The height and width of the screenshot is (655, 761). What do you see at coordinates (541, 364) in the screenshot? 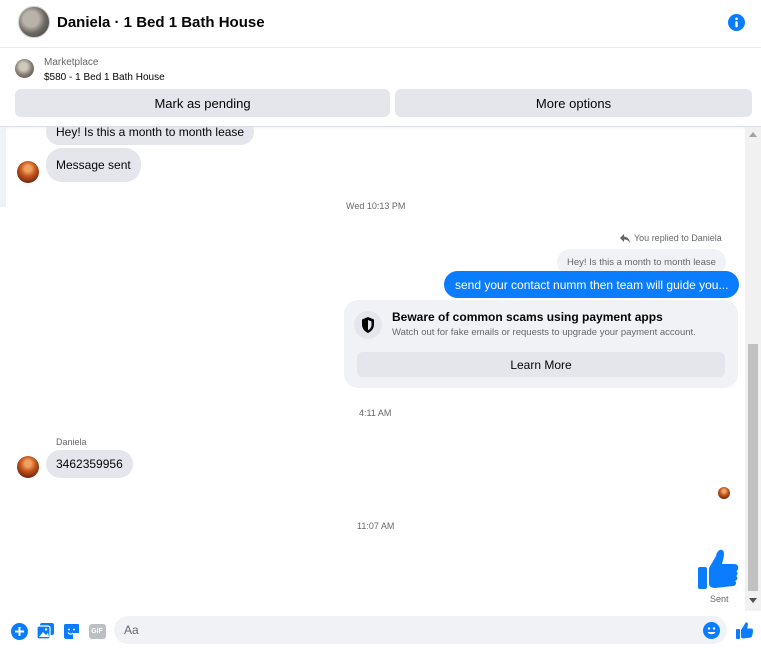
I see `learn-more-button: Learn More` at bounding box center [541, 364].